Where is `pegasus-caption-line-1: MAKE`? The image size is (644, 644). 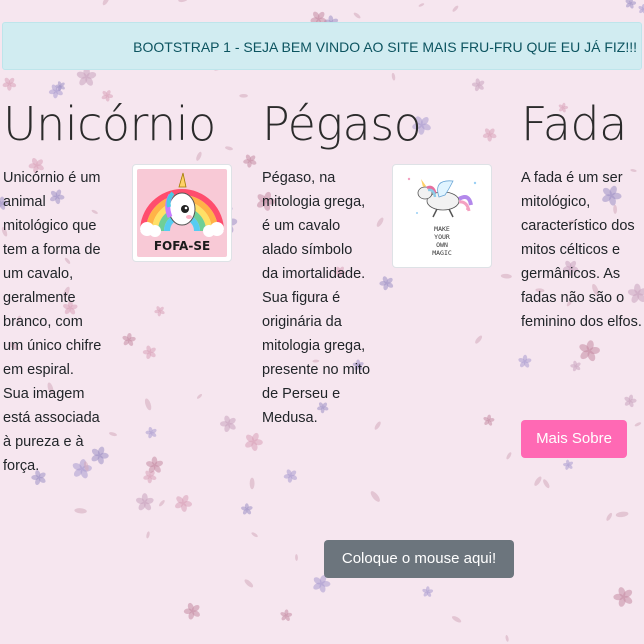 pegasus-caption-line-1: MAKE is located at coordinates (442, 229).